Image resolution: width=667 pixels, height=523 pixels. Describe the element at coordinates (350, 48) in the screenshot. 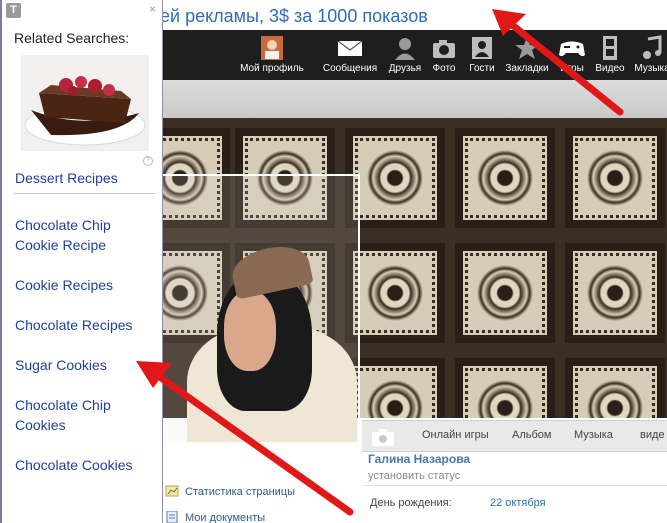

I see `envelope-icon` at that location.